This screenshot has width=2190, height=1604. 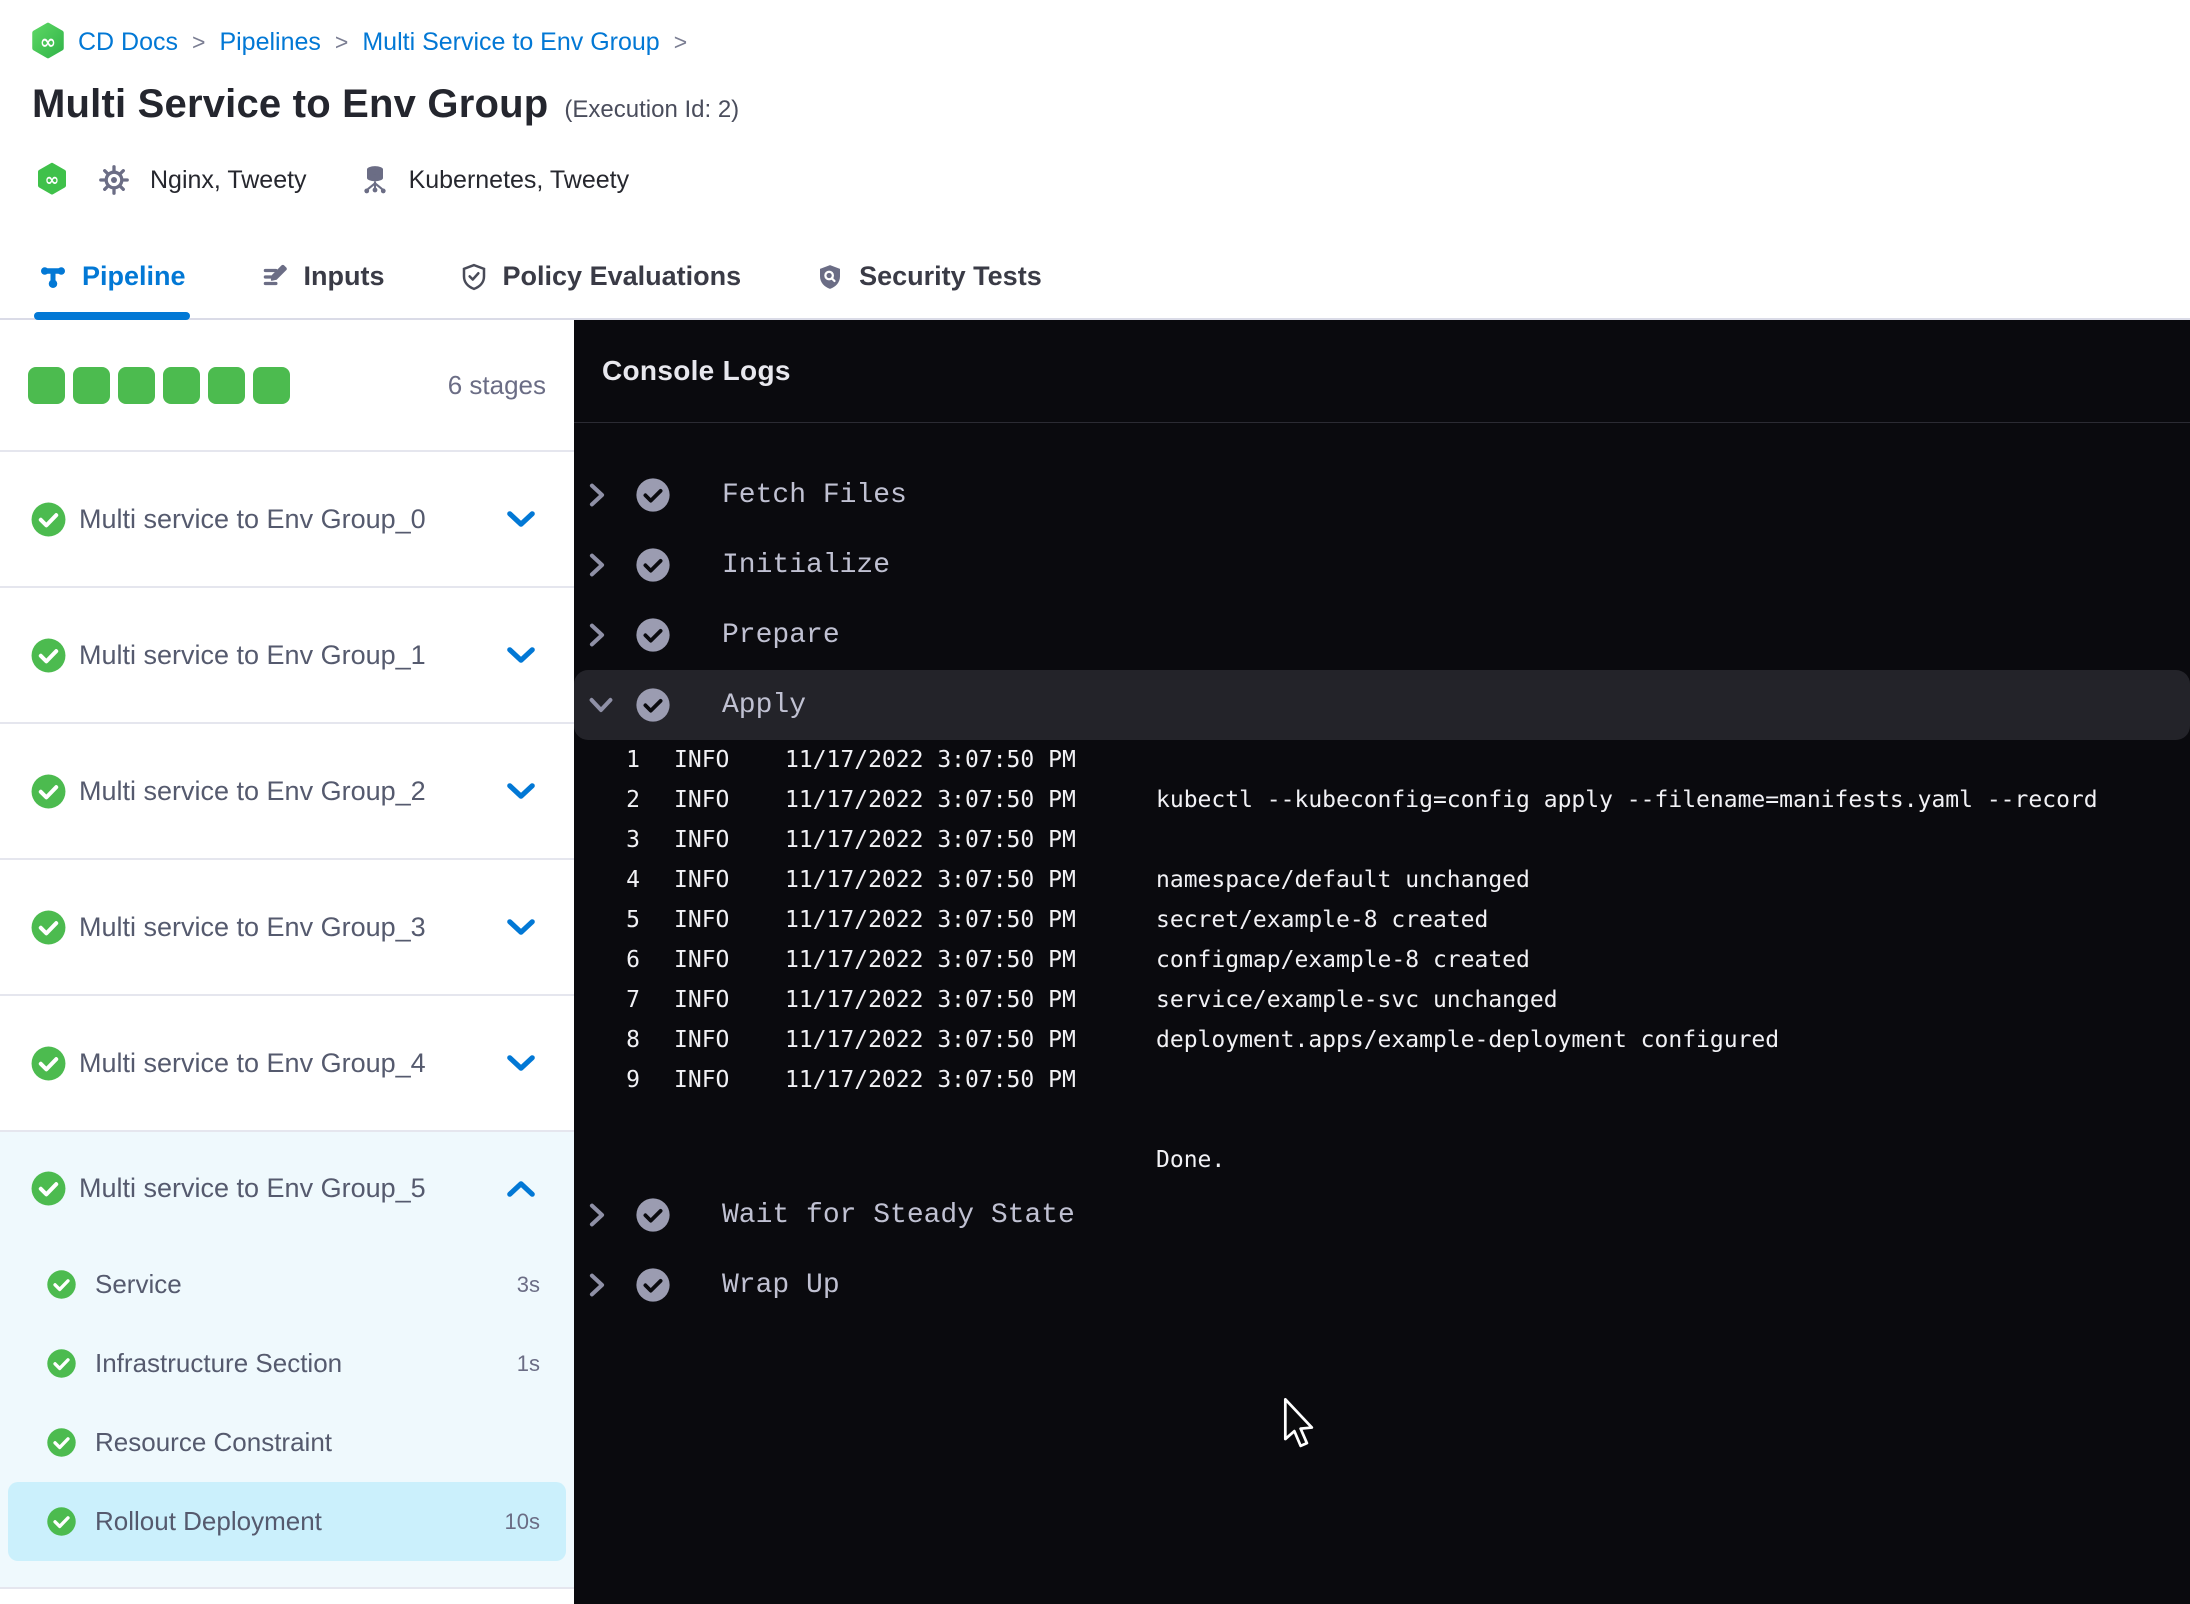 What do you see at coordinates (1382, 760) in the screenshot?
I see `log-line: 1 INFO 11/17/2022 3:07:50 PM` at bounding box center [1382, 760].